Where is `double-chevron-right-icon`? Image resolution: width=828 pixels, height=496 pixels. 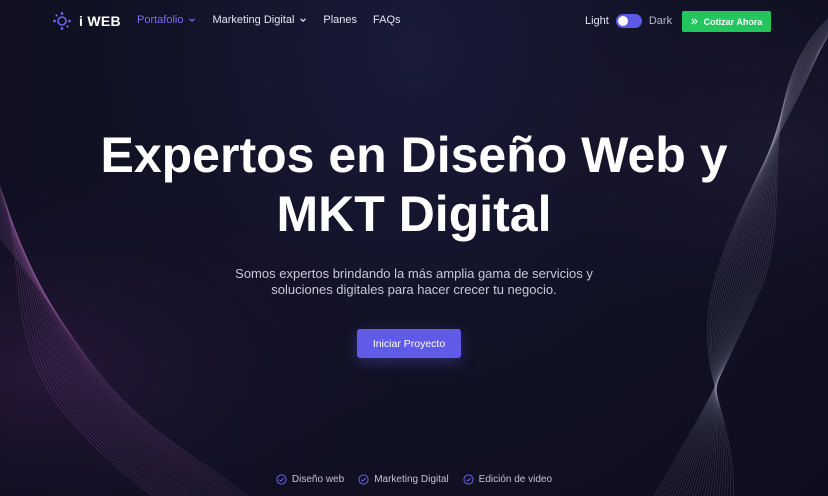
double-chevron-right-icon is located at coordinates (694, 21).